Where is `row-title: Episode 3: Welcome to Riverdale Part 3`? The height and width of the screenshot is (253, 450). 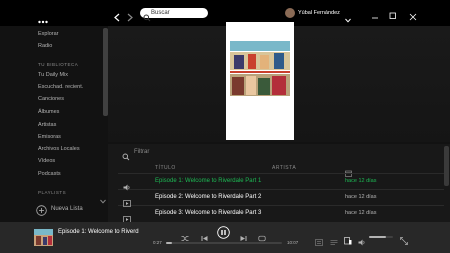 row-title: Episode 3: Welcome to Riverdale Part 3 is located at coordinates (208, 213).